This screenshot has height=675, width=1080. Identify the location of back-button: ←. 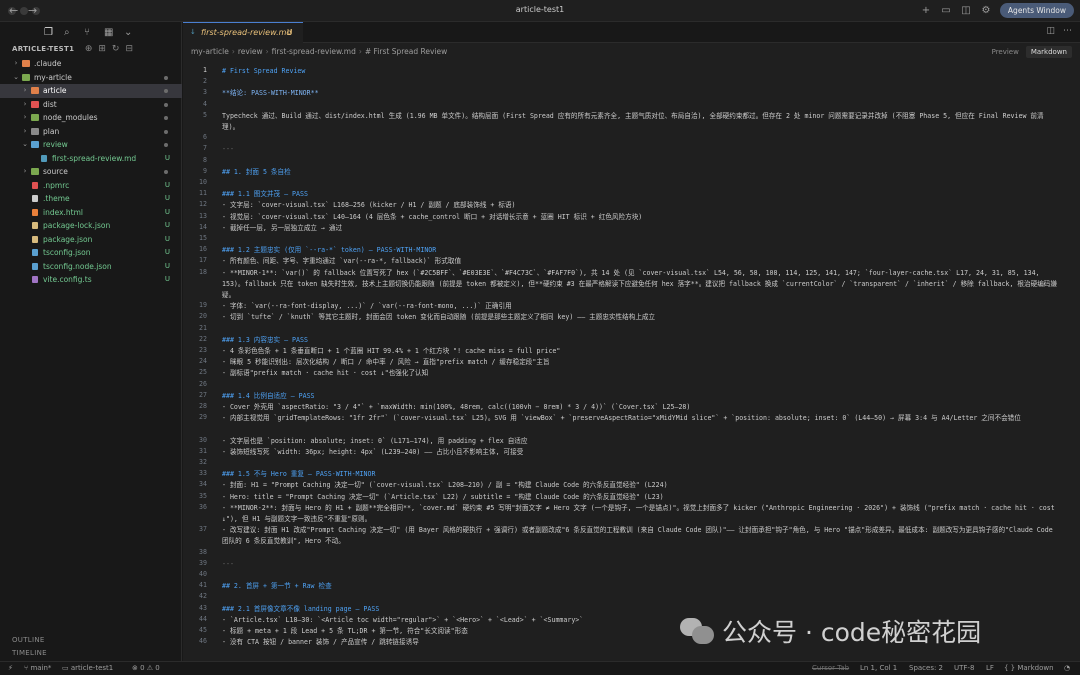
(13, 10).